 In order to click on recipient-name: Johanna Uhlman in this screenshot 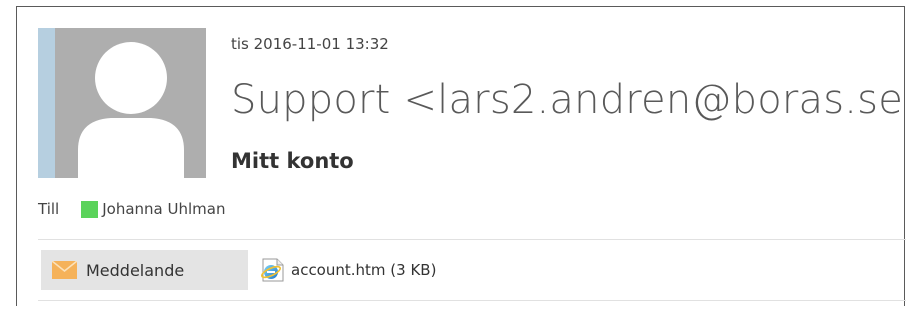, I will do `click(163, 209)`.